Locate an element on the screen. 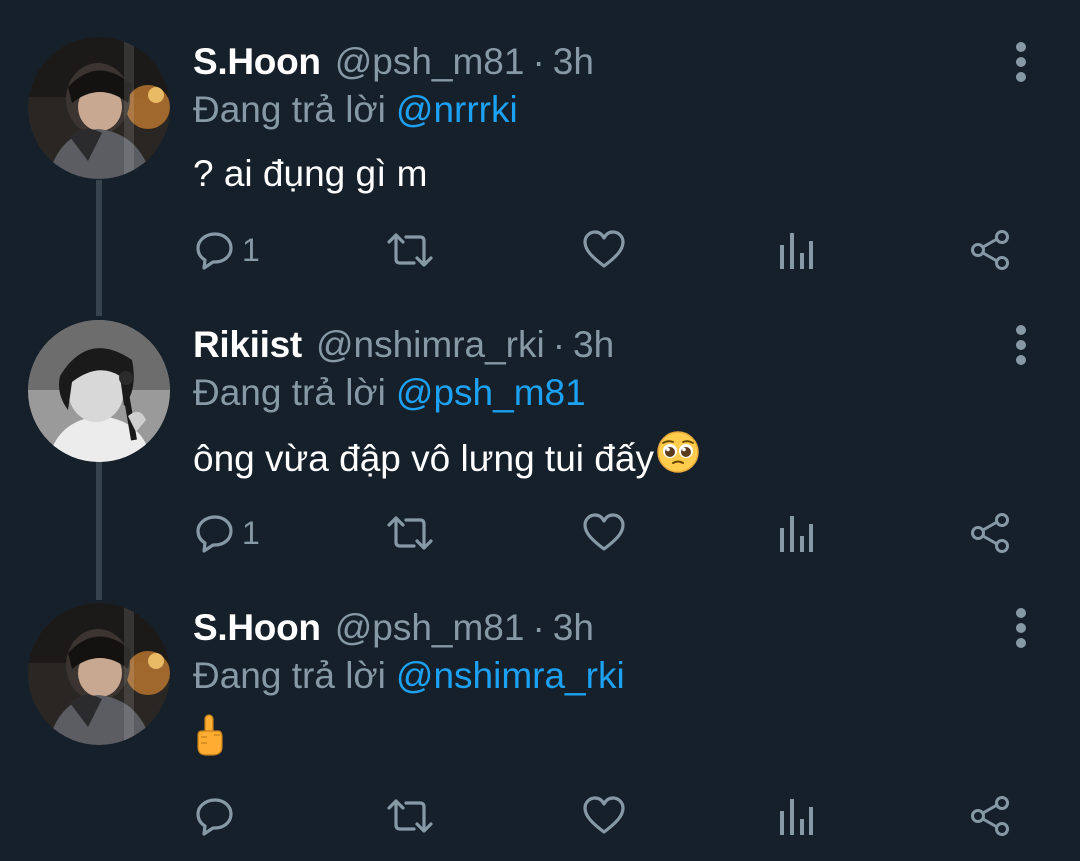 The image size is (1080, 861). replying-to-handle: @nrrrki is located at coordinates (457, 109).